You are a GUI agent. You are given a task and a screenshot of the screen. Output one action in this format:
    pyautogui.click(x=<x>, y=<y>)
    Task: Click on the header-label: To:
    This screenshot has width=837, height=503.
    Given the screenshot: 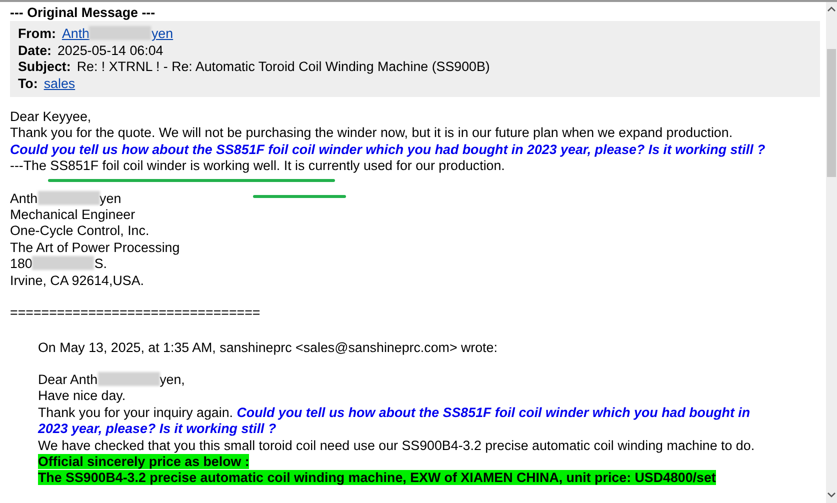 What is the action you would take?
    pyautogui.click(x=28, y=84)
    